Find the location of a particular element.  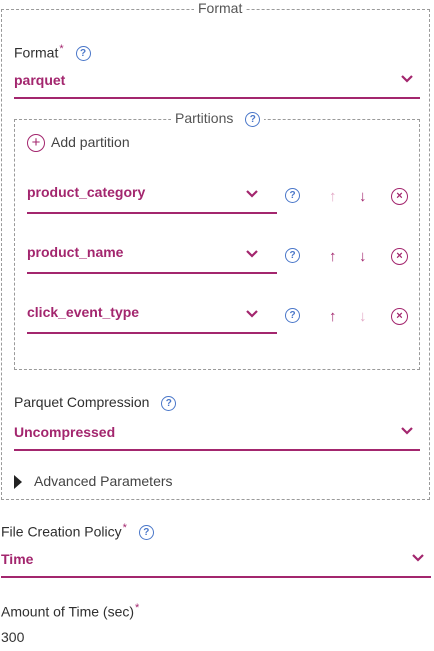

format-select: parquet is located at coordinates (217, 85).